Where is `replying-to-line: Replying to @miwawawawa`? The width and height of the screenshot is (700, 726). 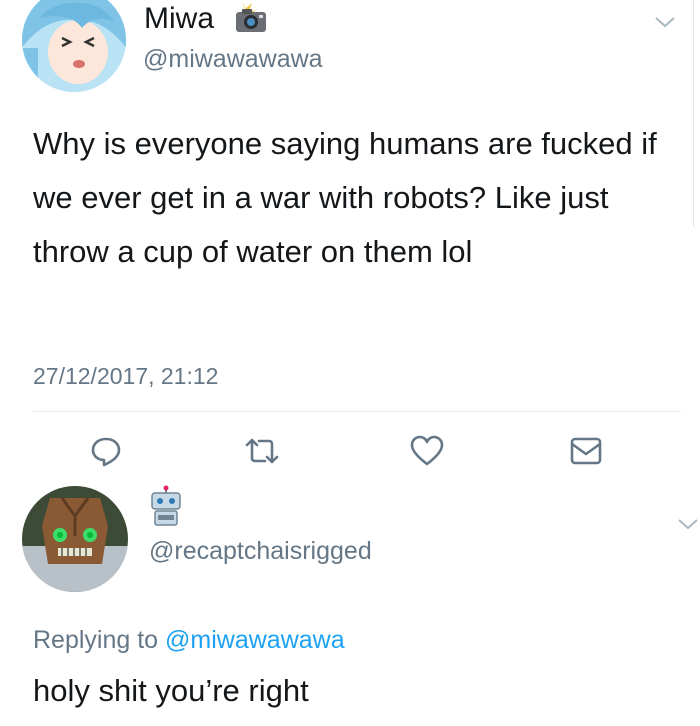
replying-to-line: Replying to @miwawawawa is located at coordinates (189, 640).